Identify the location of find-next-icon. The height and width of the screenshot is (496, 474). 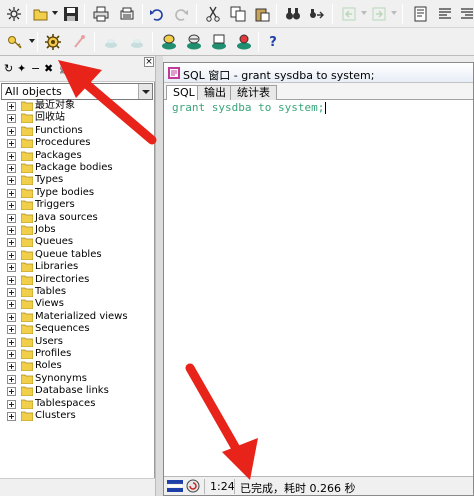
(317, 14).